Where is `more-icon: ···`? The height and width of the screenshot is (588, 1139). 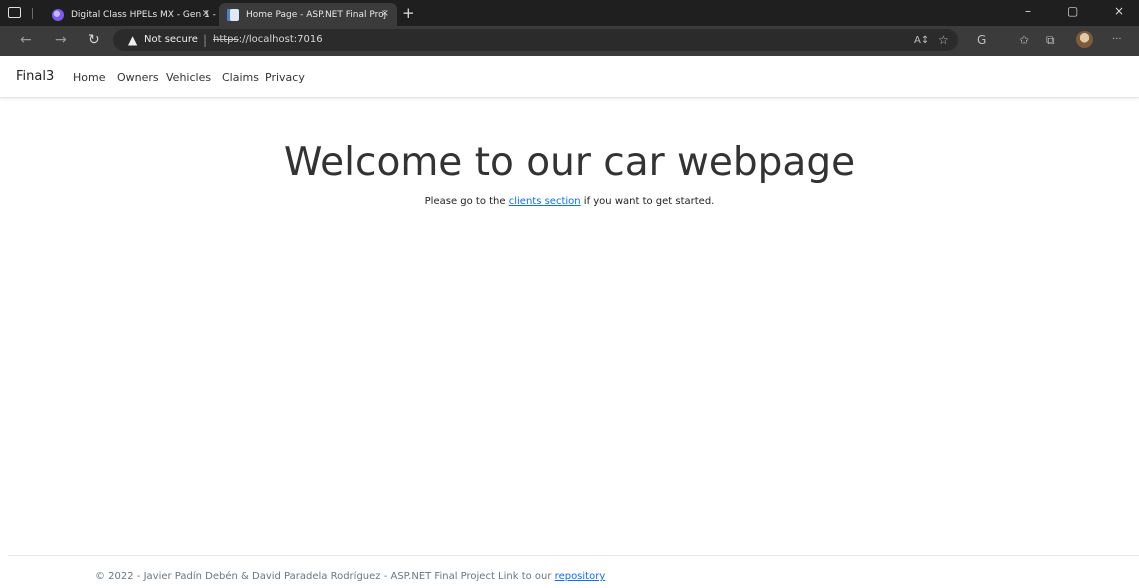
more-icon: ··· is located at coordinates (1117, 39).